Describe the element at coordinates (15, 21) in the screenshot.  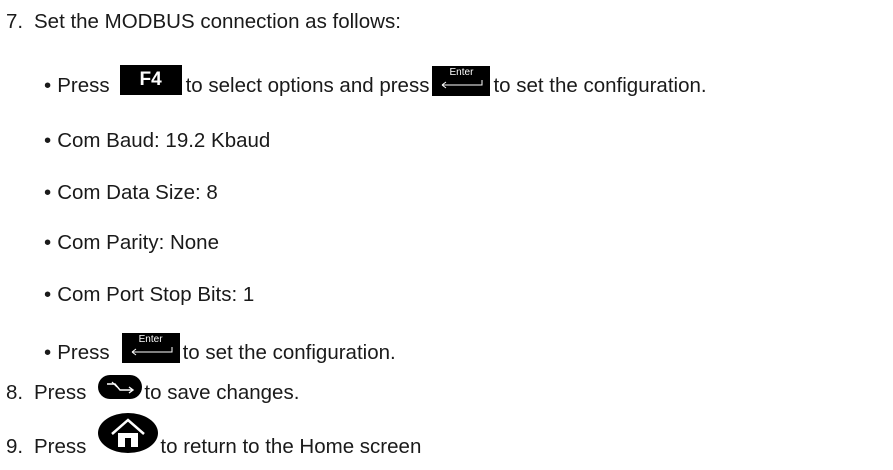
I see `step-number: 7.` at that location.